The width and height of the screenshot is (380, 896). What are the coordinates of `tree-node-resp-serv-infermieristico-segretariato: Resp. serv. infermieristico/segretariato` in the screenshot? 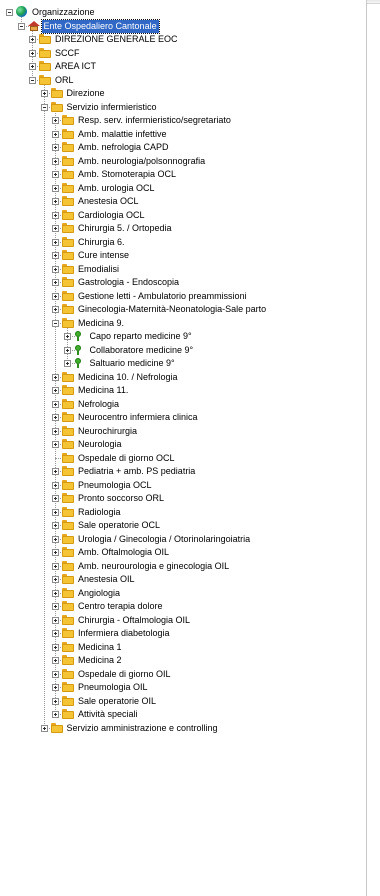 It's located at (183, 120).